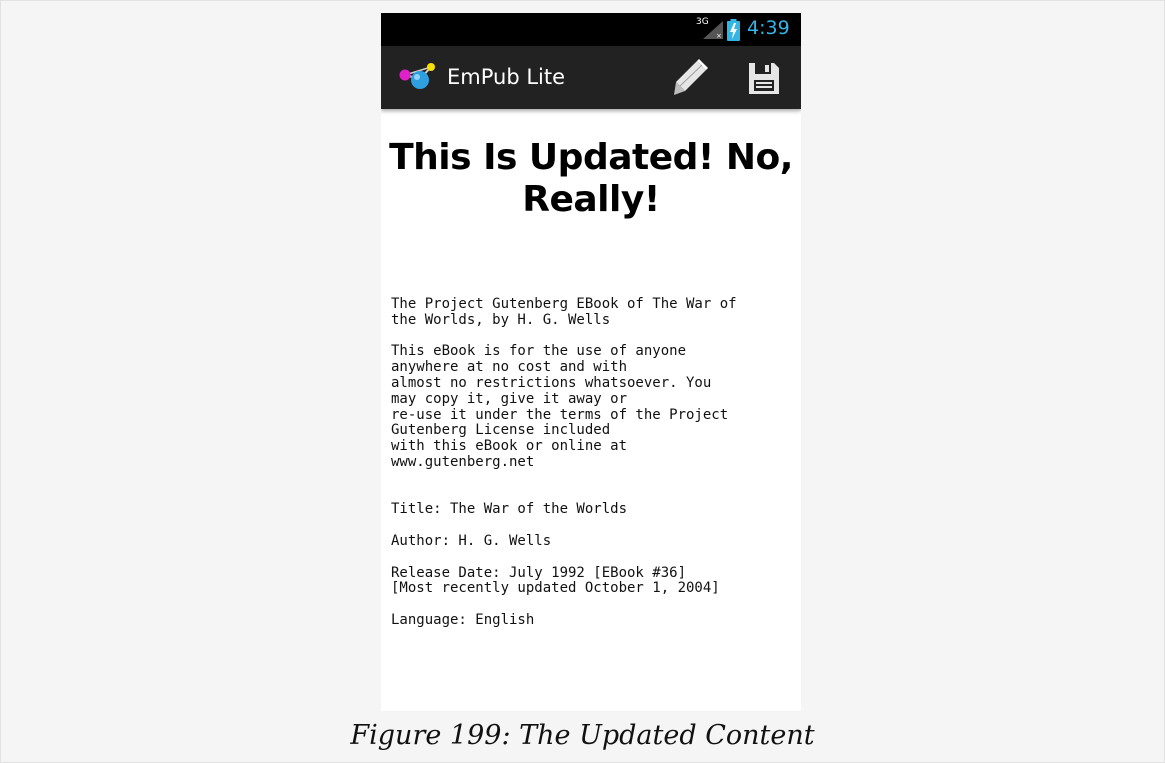 This screenshot has width=1165, height=763. Describe the element at coordinates (591, 77) in the screenshot. I see `action-bar: EmPub Lite` at that location.